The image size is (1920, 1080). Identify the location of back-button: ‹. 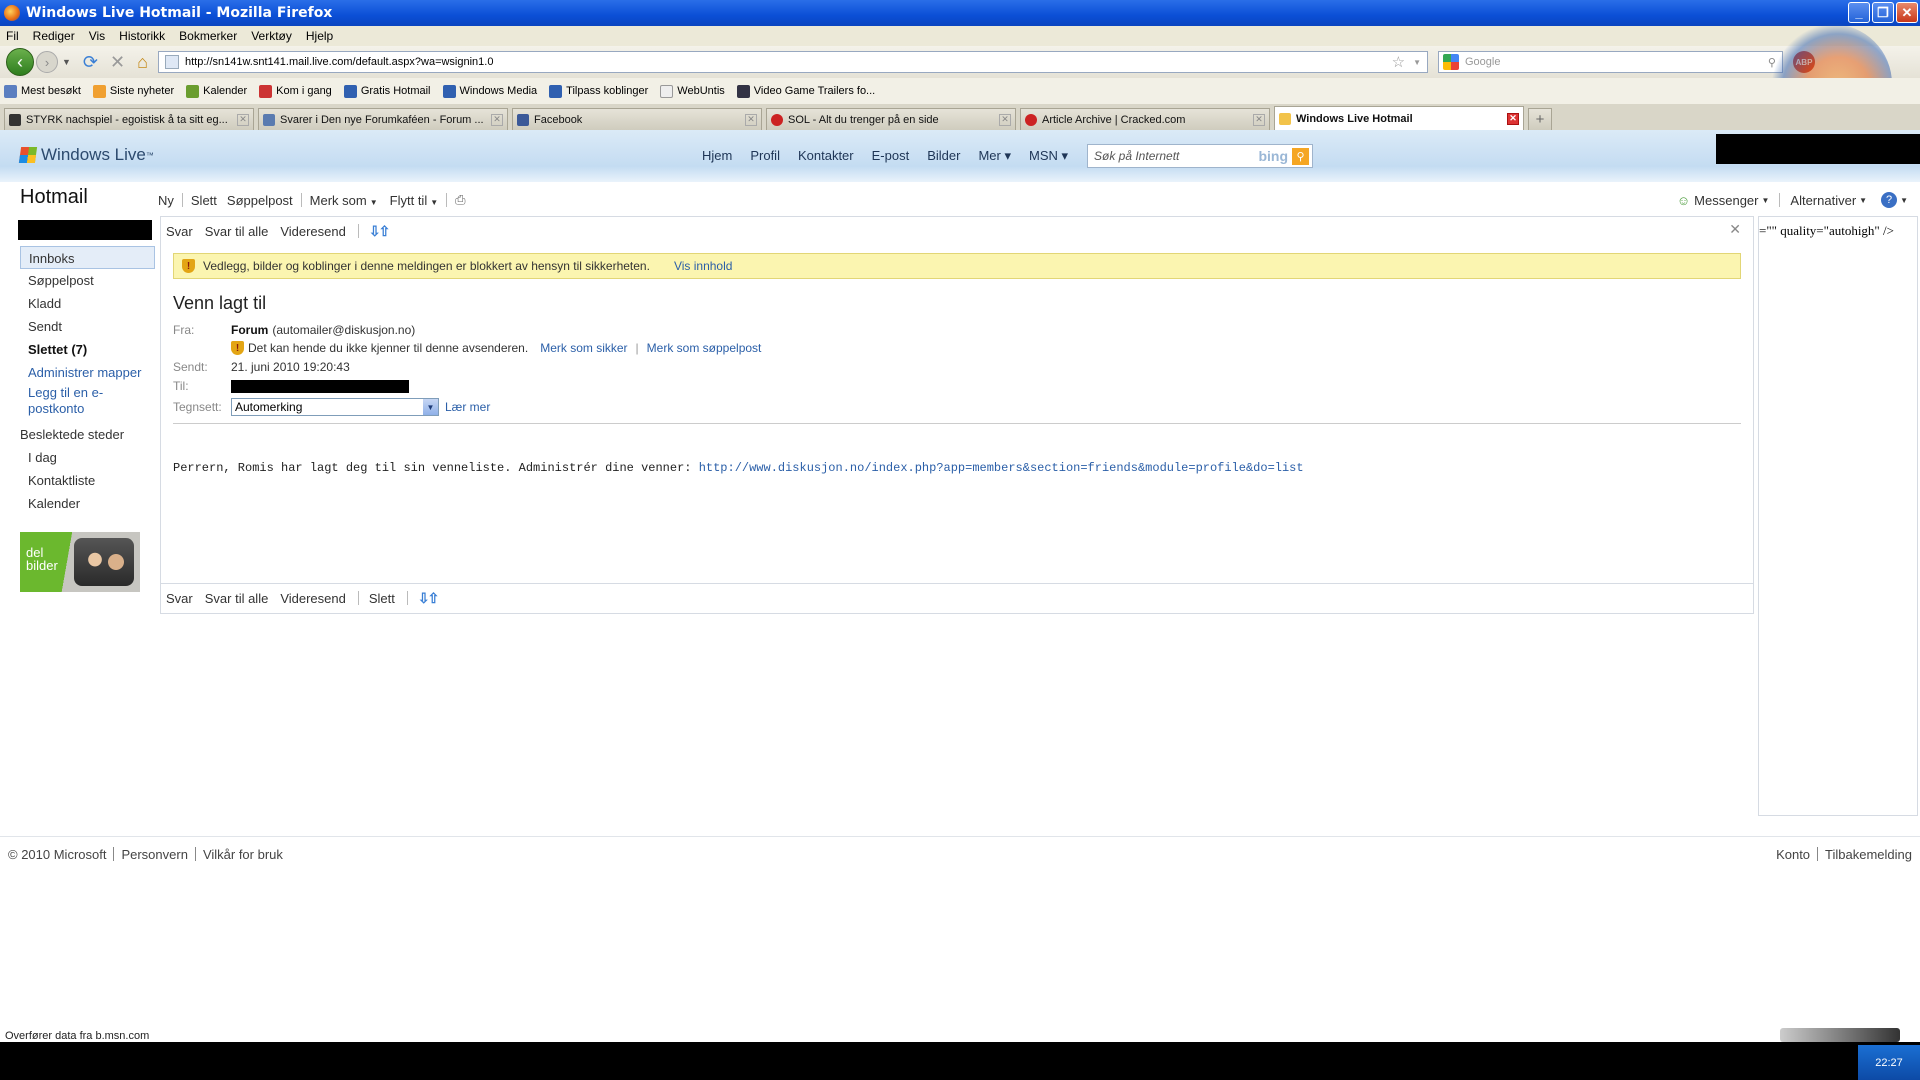
(20, 62).